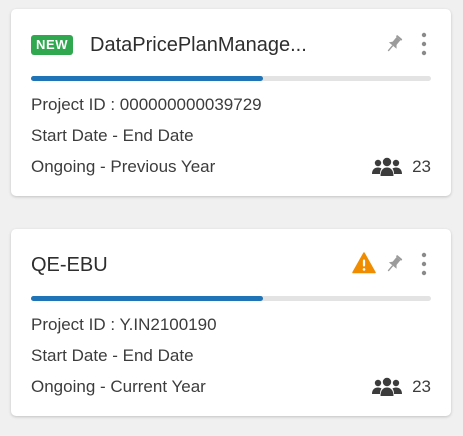 This screenshot has height=436, width=463. Describe the element at coordinates (146, 104) in the screenshot. I see `project-id: Project ID : 000000000039729` at that location.